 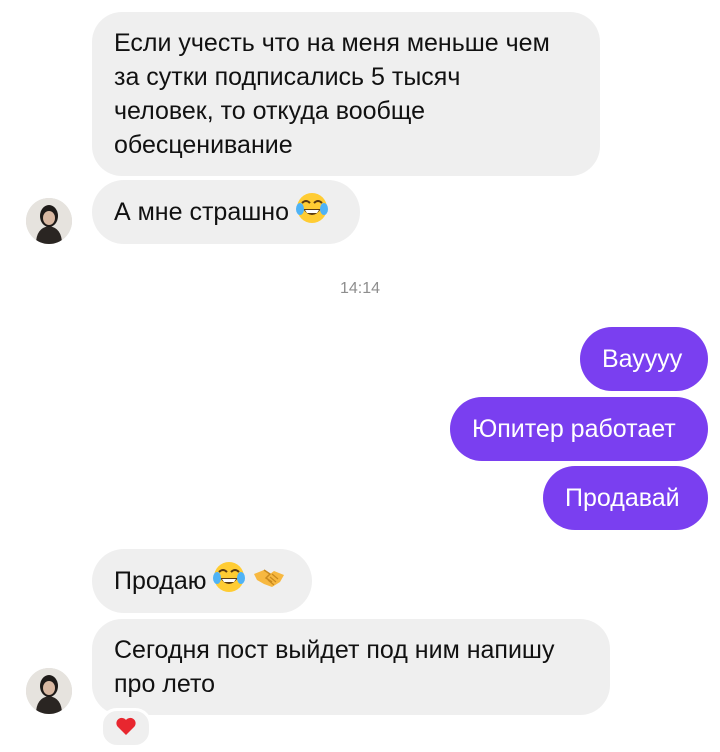 What do you see at coordinates (201, 212) in the screenshot?
I see `message-text: А мне страшно` at bounding box center [201, 212].